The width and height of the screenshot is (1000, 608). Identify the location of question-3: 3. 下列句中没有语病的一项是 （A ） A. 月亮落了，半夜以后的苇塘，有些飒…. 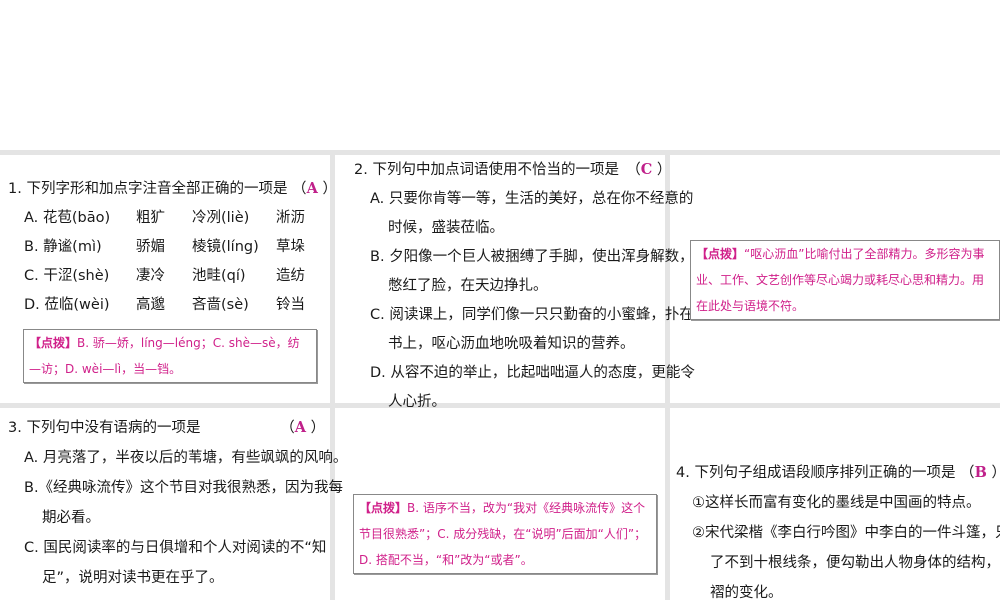
(177, 503).